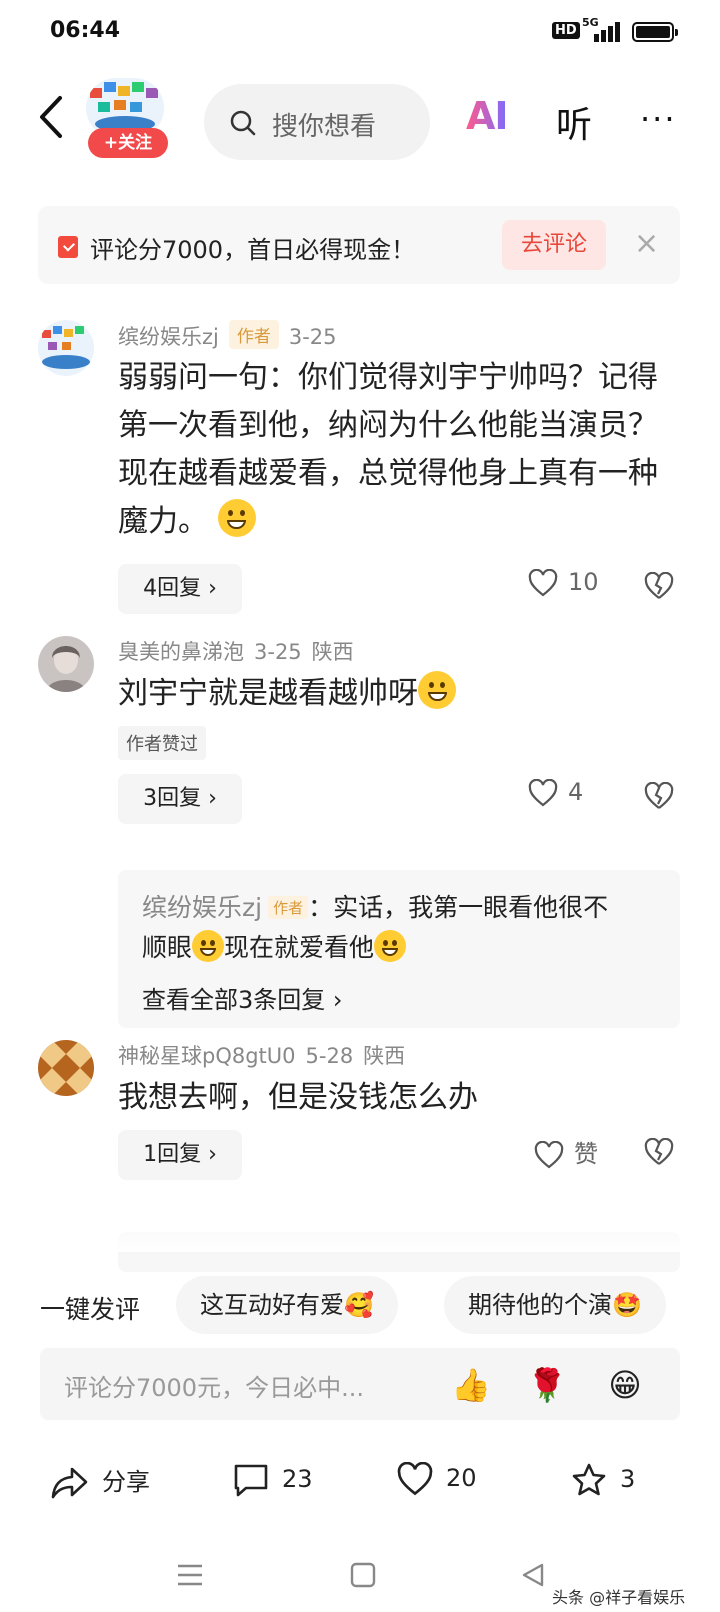  I want to click on action-bar: 分享 23 20 3, so click(360, 1488).